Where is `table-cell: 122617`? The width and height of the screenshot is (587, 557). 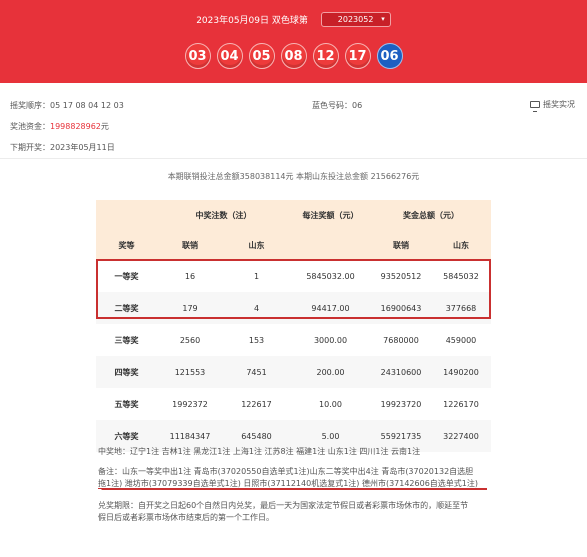 table-cell: 122617 is located at coordinates (256, 404).